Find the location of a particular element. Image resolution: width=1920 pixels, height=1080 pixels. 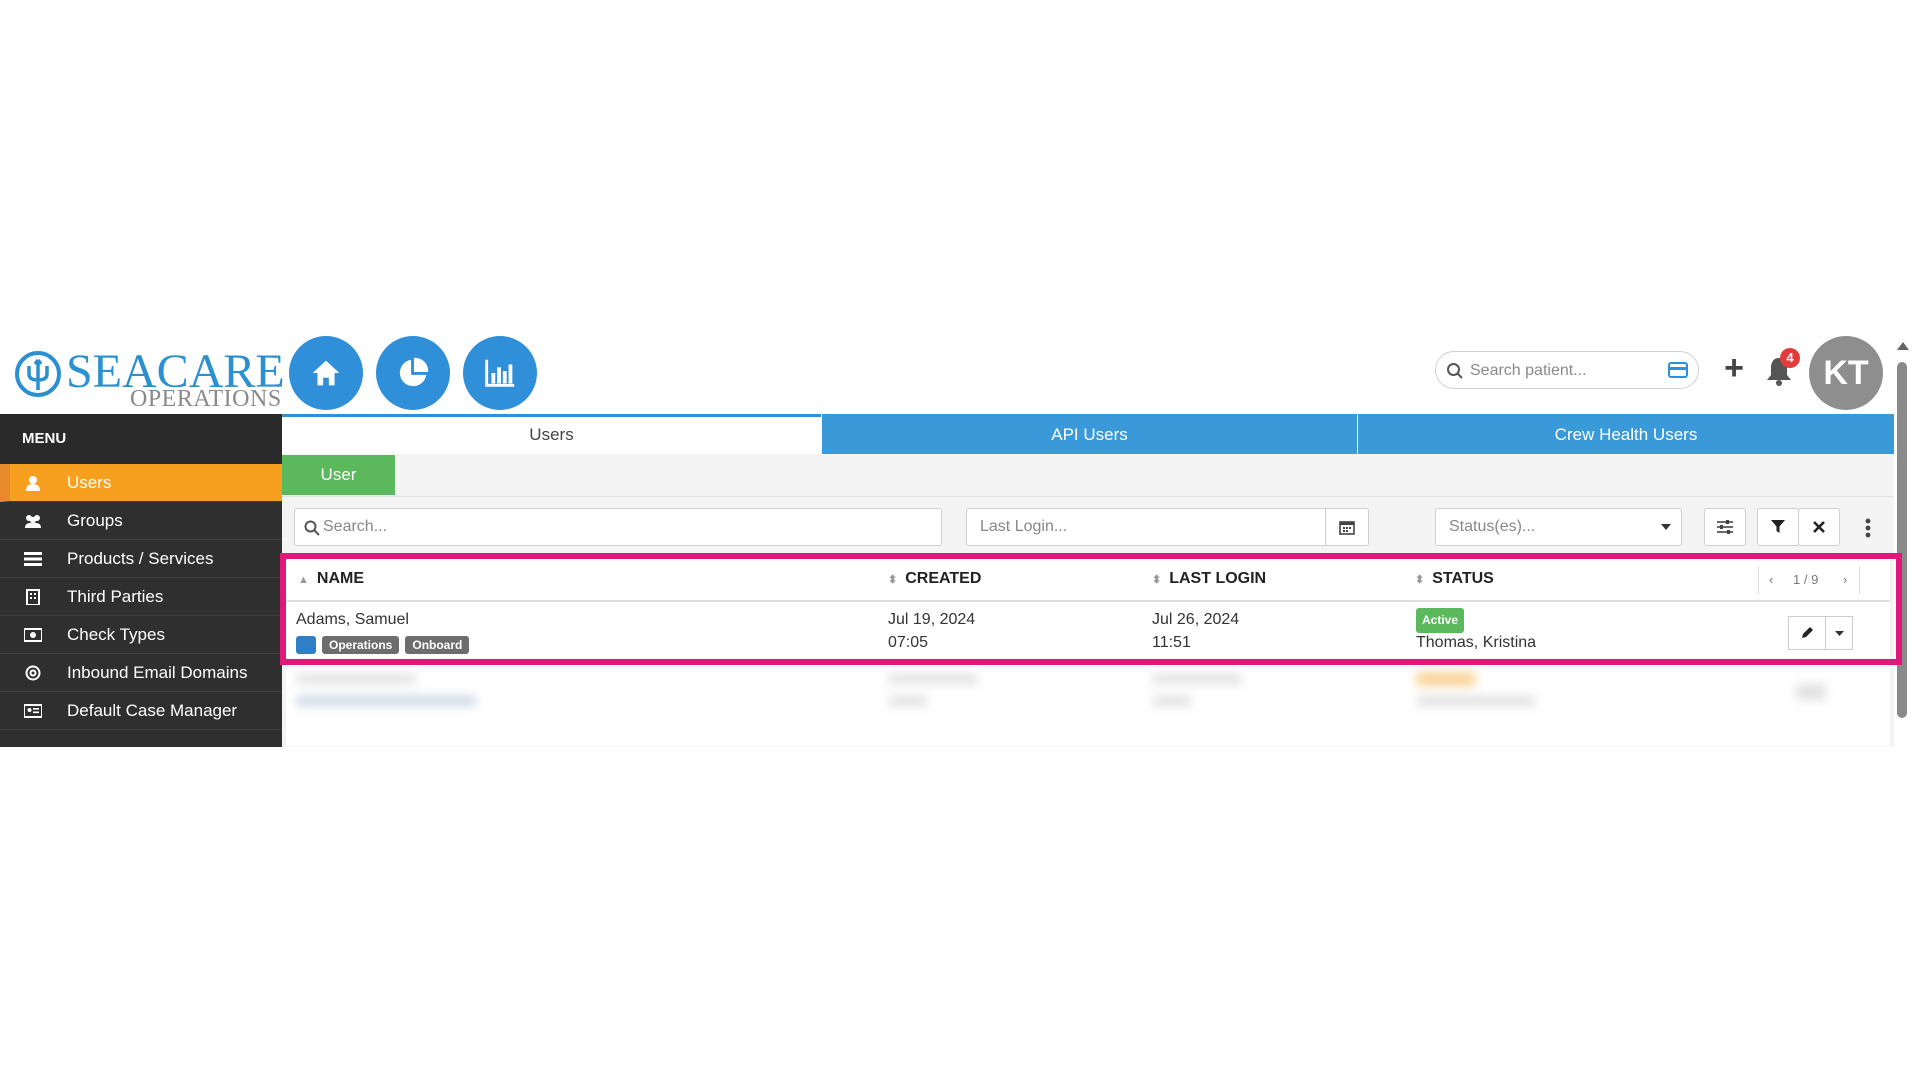

pie-chart-icon is located at coordinates (414, 372).